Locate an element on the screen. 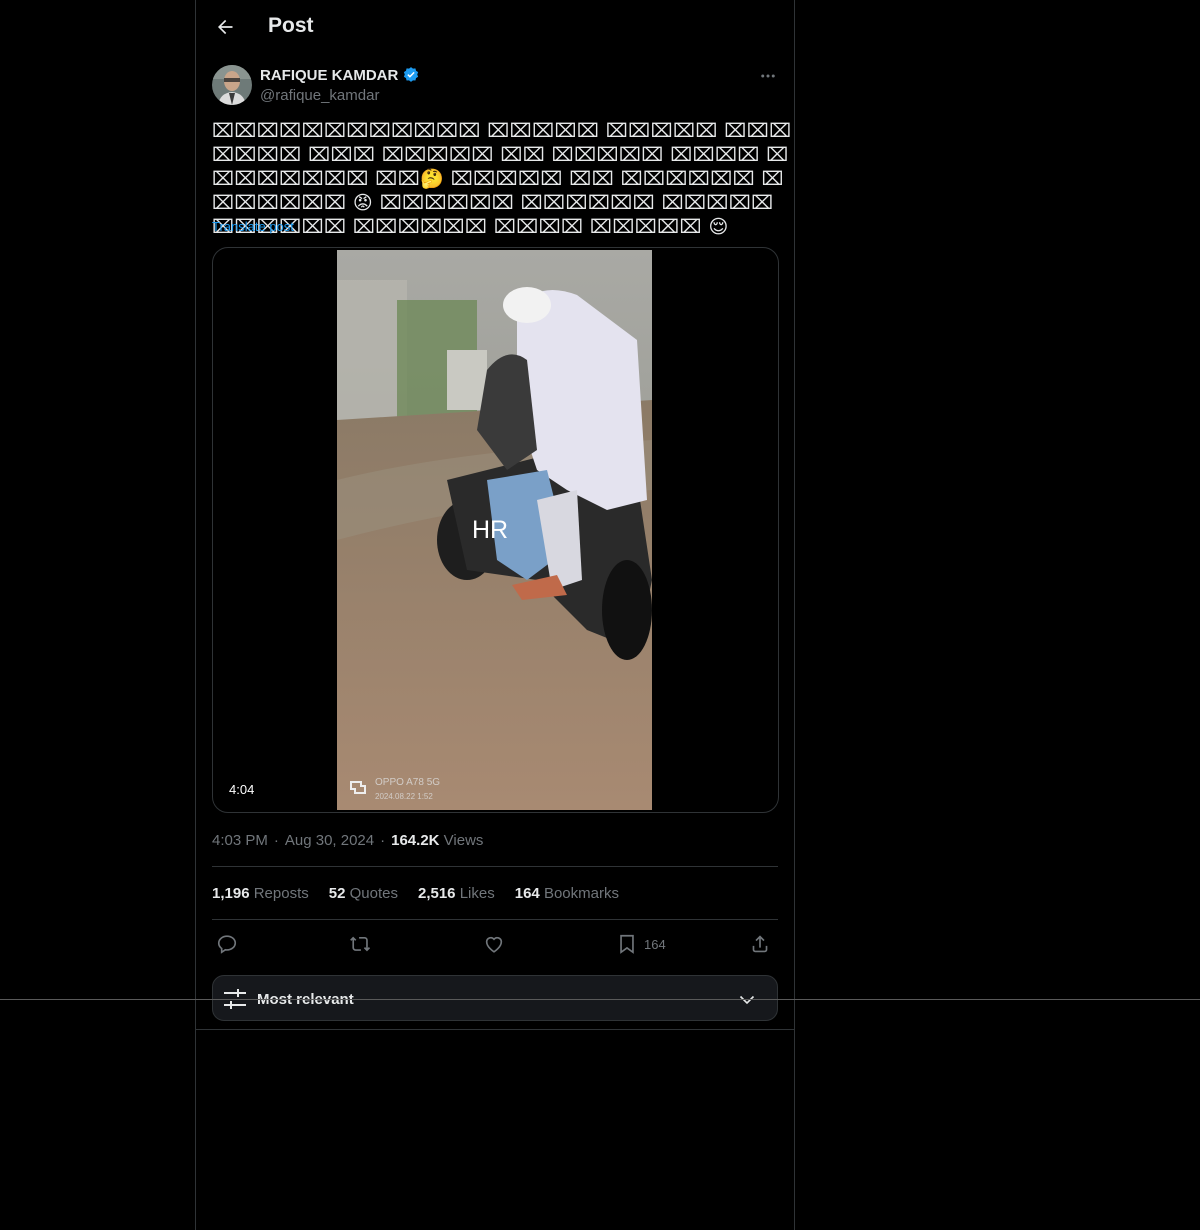  arrow-left-icon is located at coordinates (225, 27).